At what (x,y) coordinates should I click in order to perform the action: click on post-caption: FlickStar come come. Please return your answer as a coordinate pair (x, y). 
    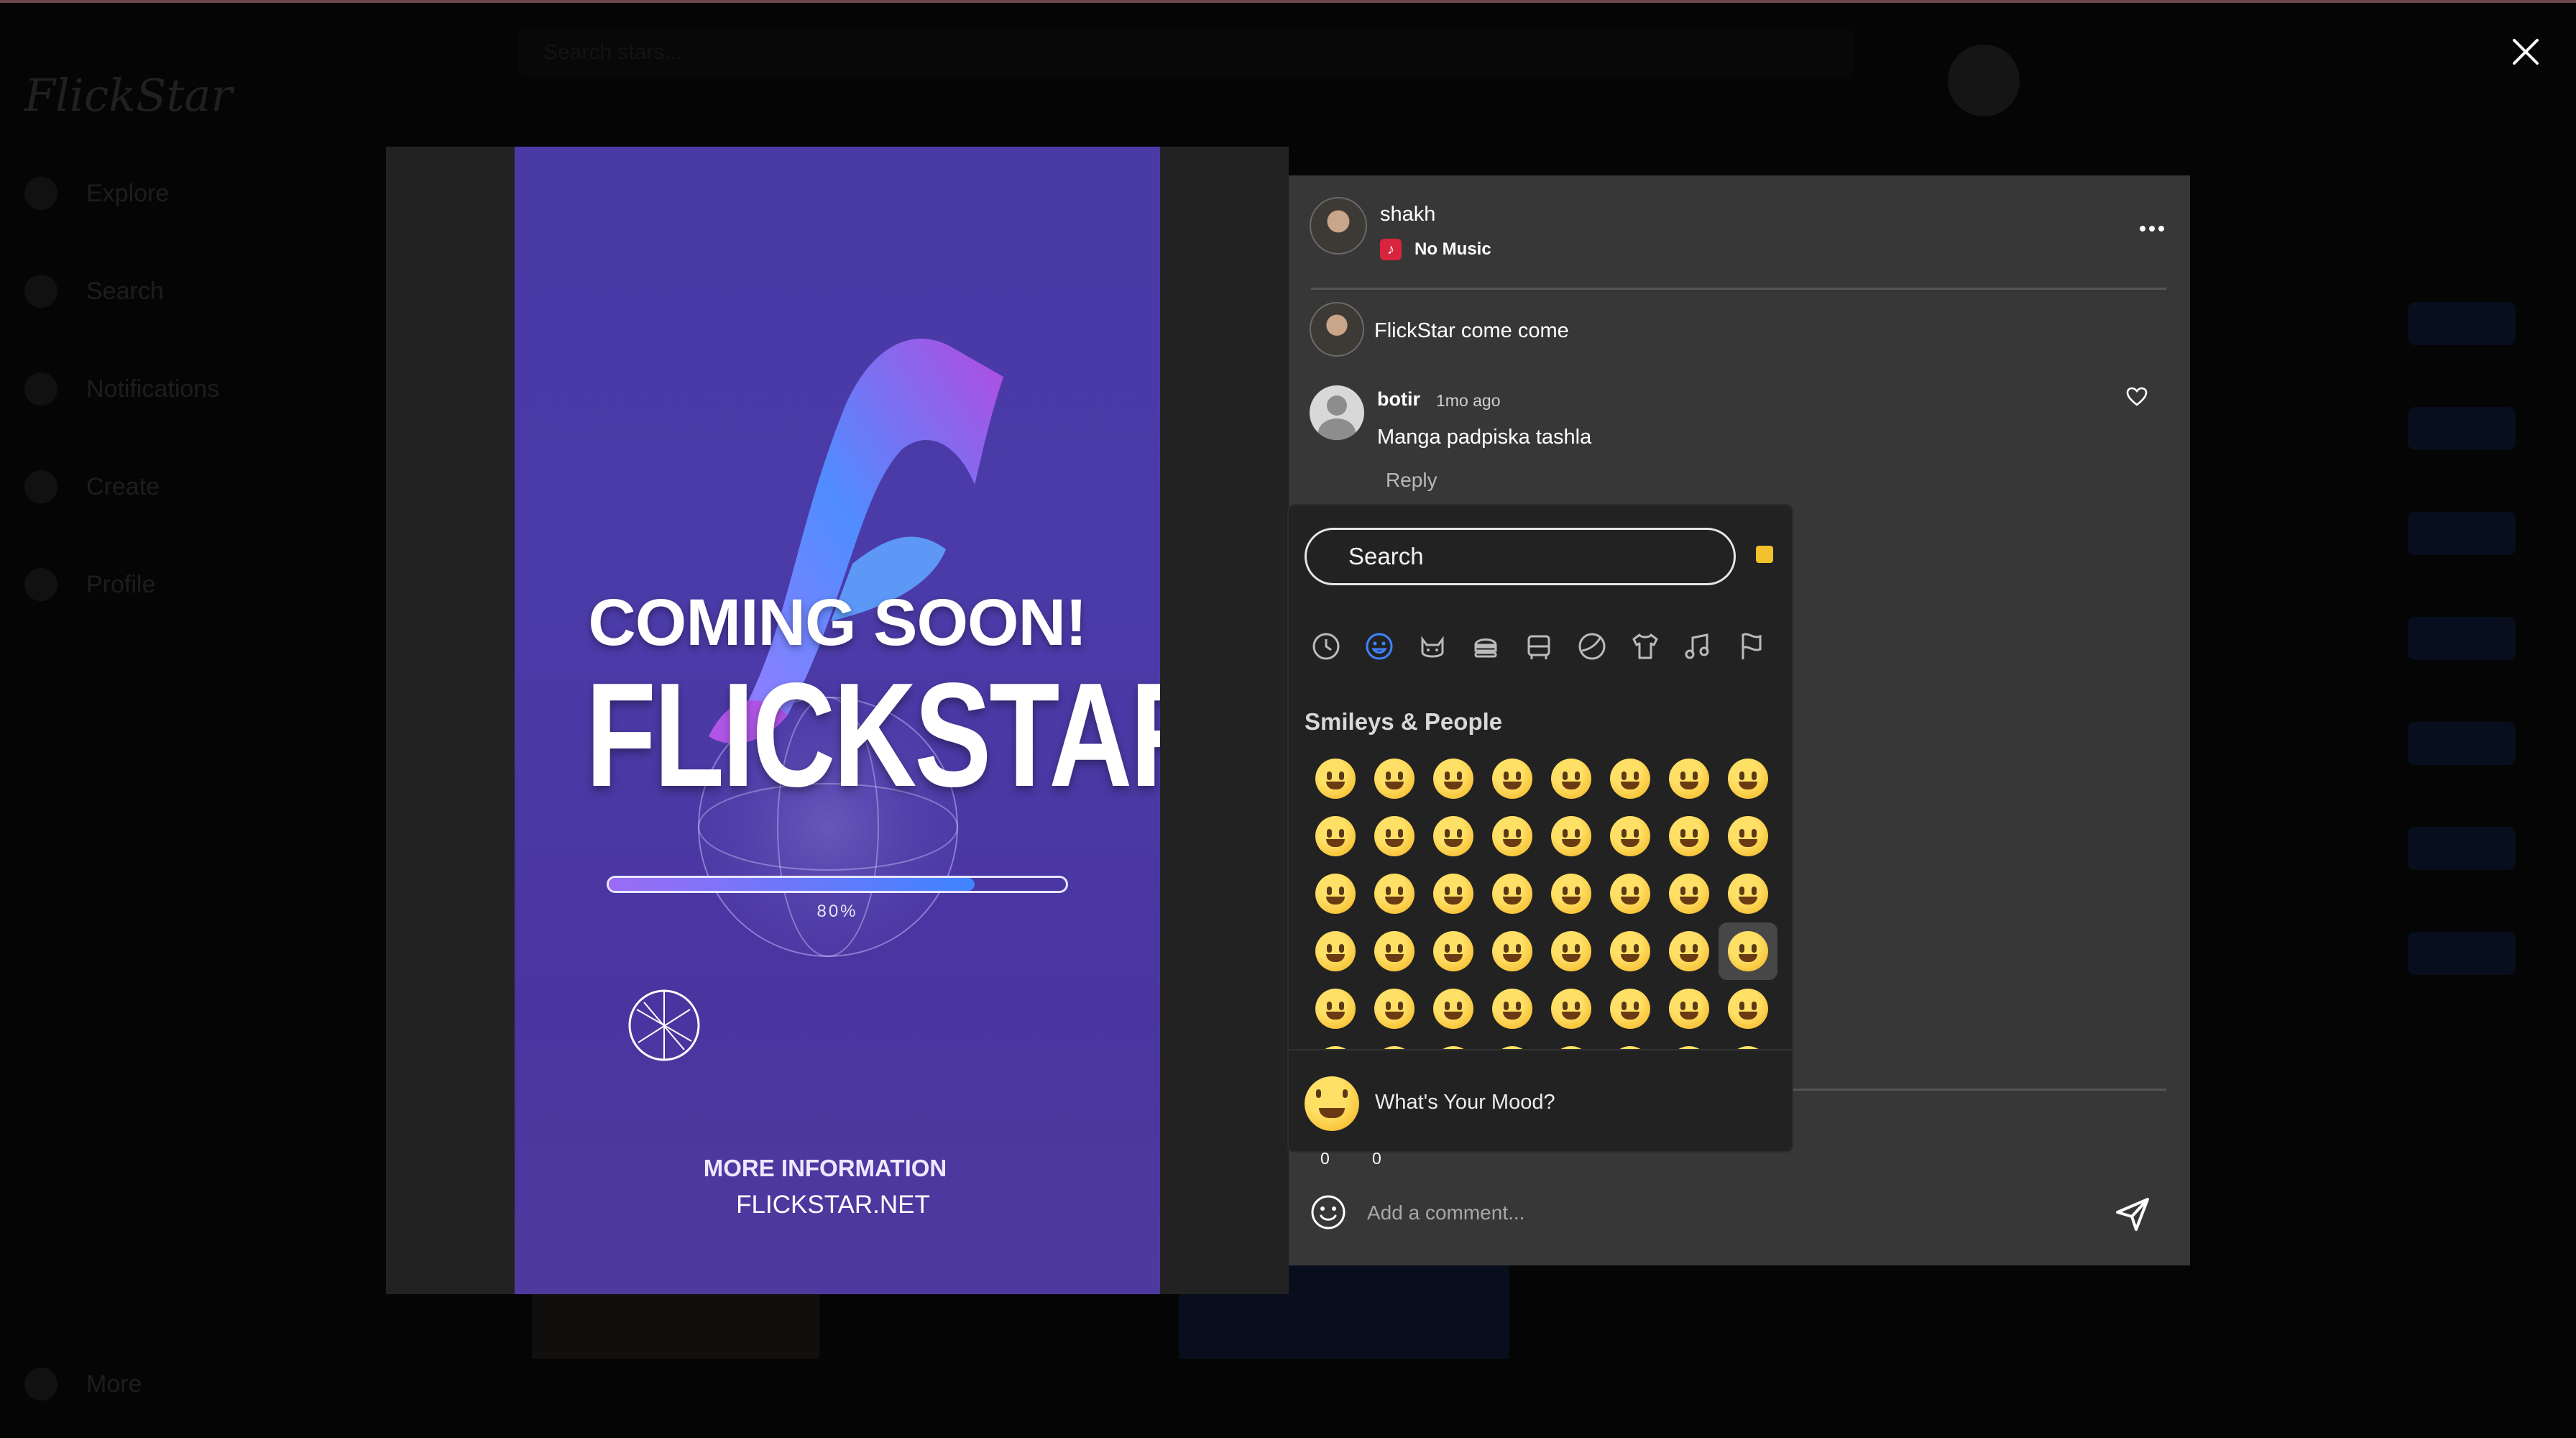
    Looking at the image, I should click on (1471, 330).